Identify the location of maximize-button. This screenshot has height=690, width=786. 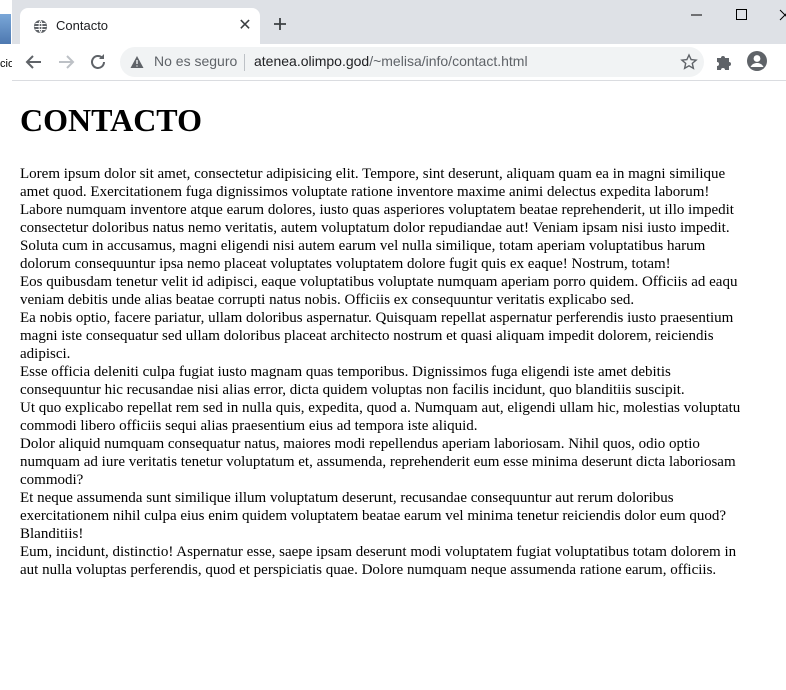
(742, 15).